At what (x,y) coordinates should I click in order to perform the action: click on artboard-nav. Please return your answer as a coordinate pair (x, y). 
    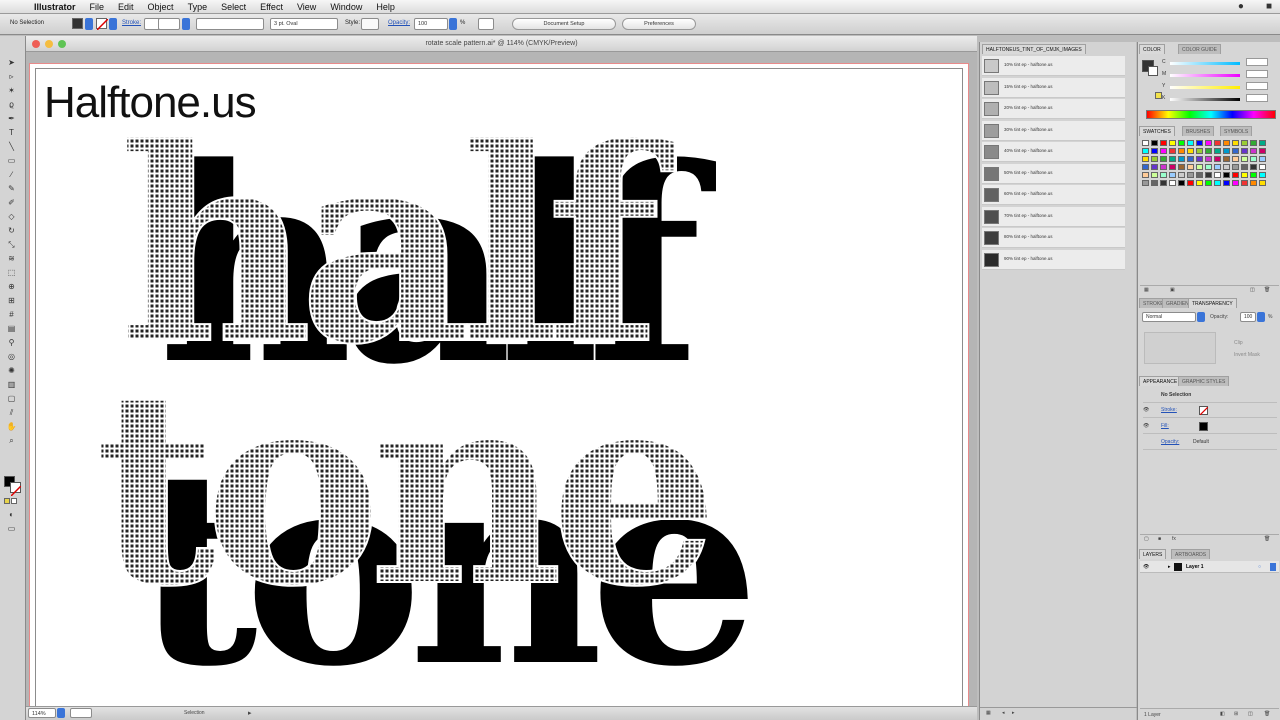
    Looking at the image, I should click on (81, 713).